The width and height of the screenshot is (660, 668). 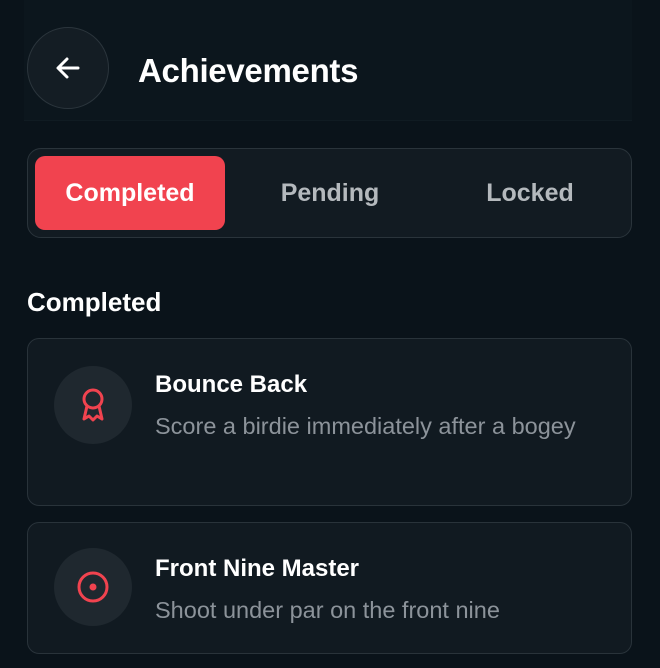 I want to click on tab-pending: Pending, so click(x=330, y=193).